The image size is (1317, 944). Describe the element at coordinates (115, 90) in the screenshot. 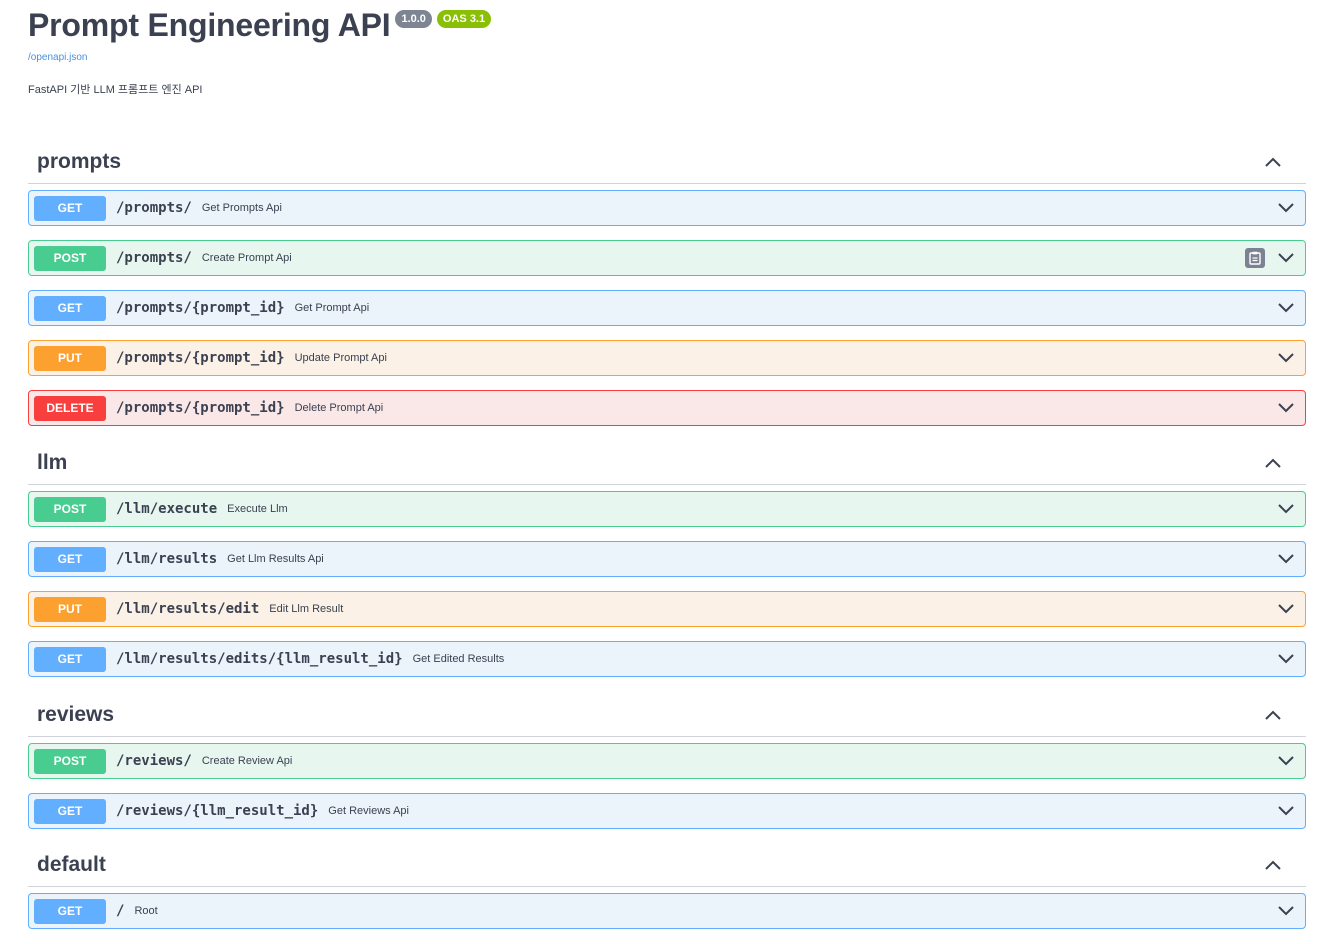

I see `api-description: FastAPI 기반 LLM 프롬프트 엔진 API` at that location.